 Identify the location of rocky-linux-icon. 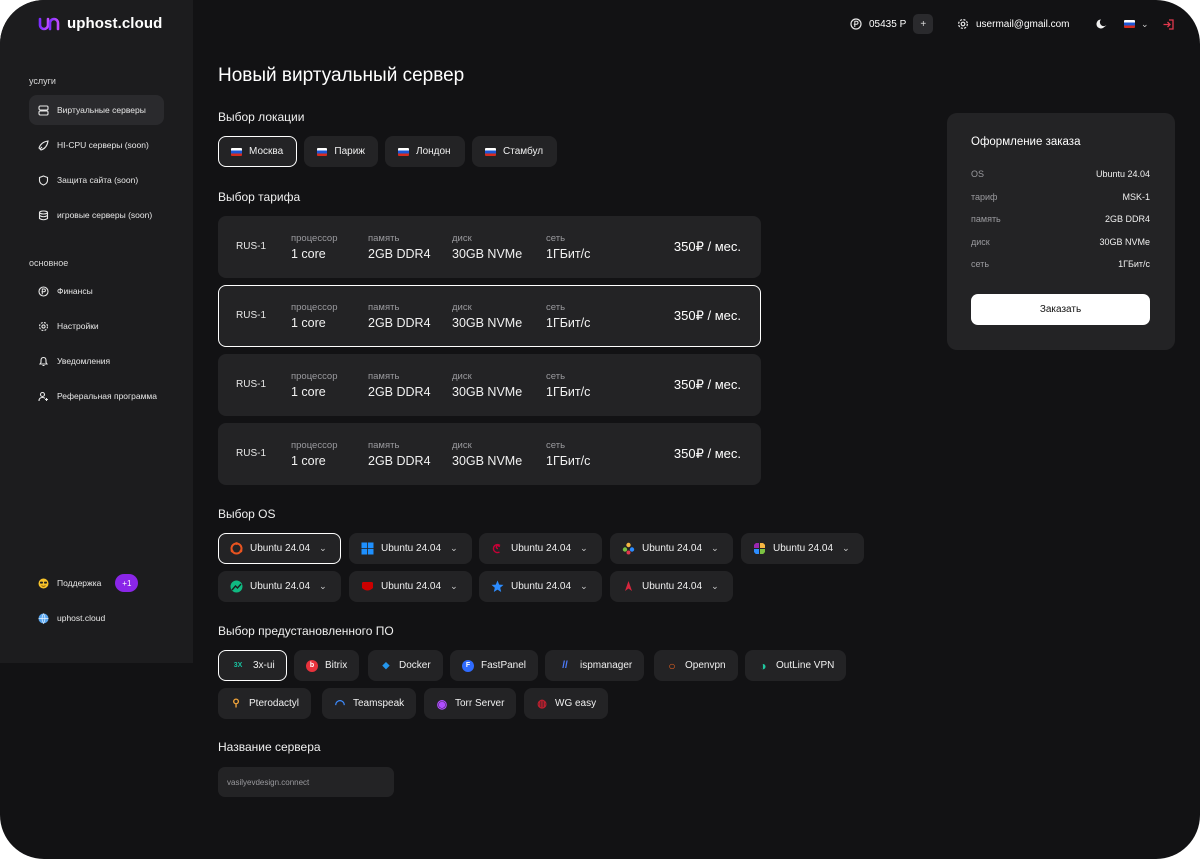
(236, 586).